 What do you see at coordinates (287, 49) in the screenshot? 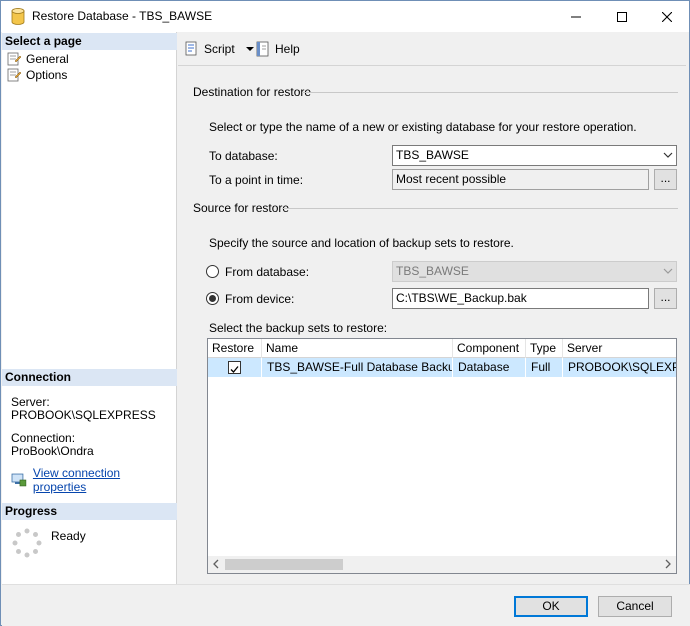
I see `help-label: Help` at bounding box center [287, 49].